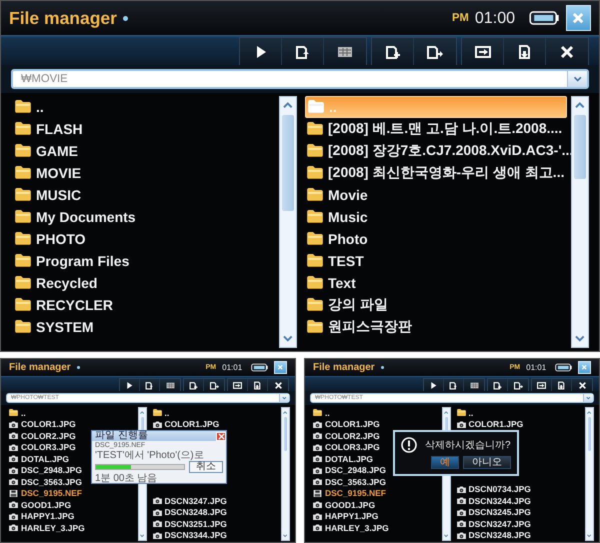 The height and width of the screenshot is (543, 600). What do you see at coordinates (495, 18) in the screenshot?
I see `clock-time: 01:00` at bounding box center [495, 18].